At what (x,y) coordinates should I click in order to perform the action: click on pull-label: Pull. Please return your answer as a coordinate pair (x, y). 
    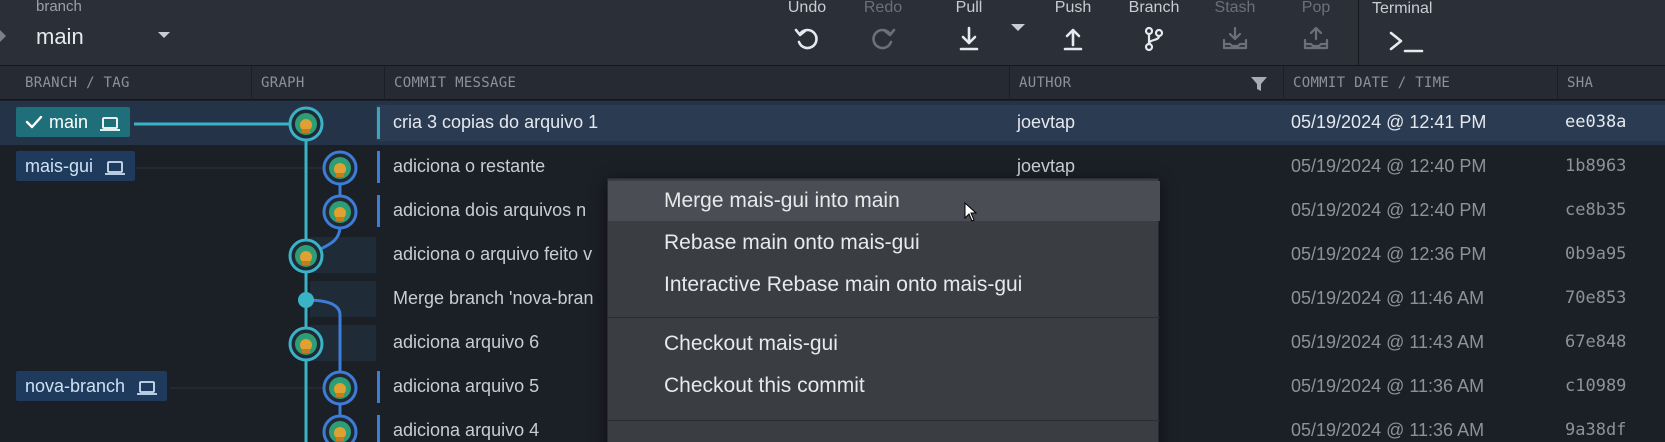
    Looking at the image, I should click on (969, 8).